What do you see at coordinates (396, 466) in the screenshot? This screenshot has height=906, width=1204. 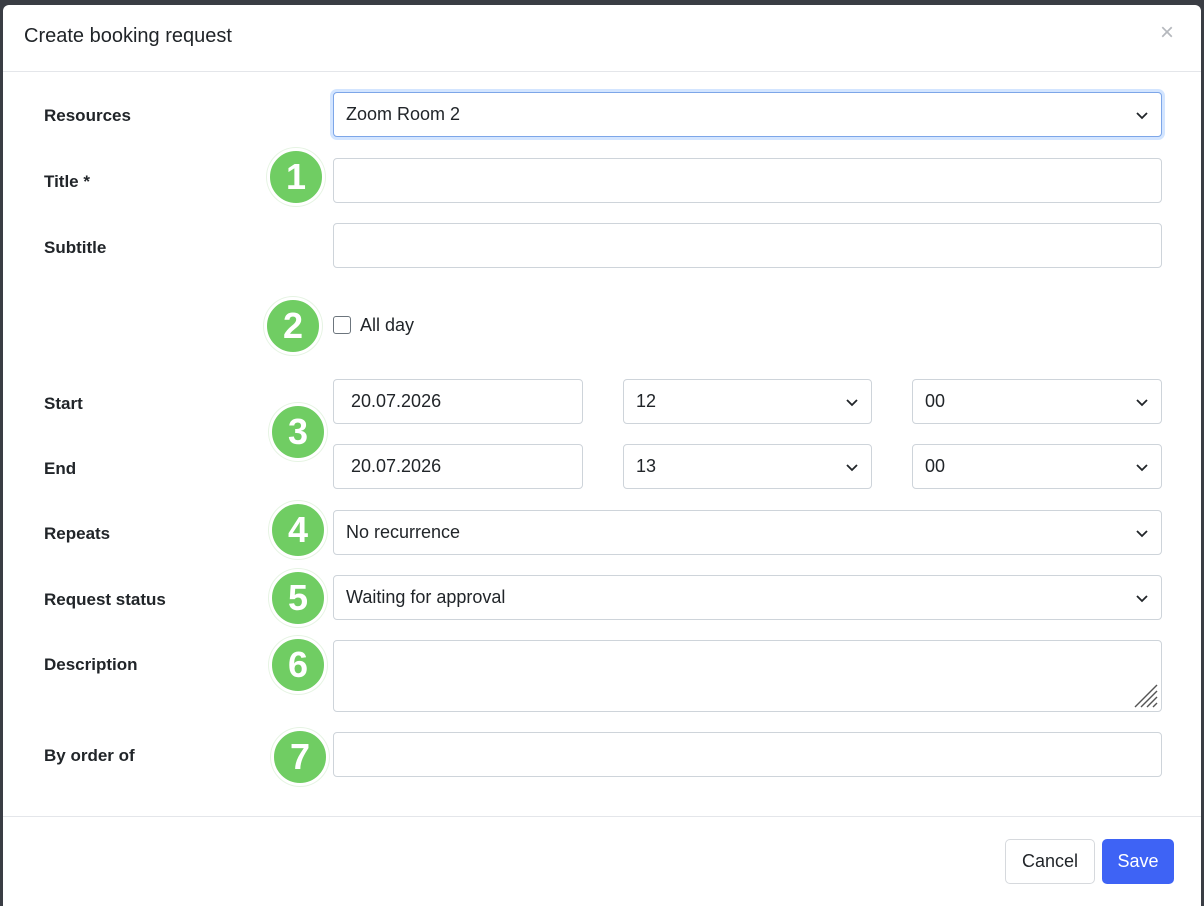 I see `end-date-value: 20.07.2026` at bounding box center [396, 466].